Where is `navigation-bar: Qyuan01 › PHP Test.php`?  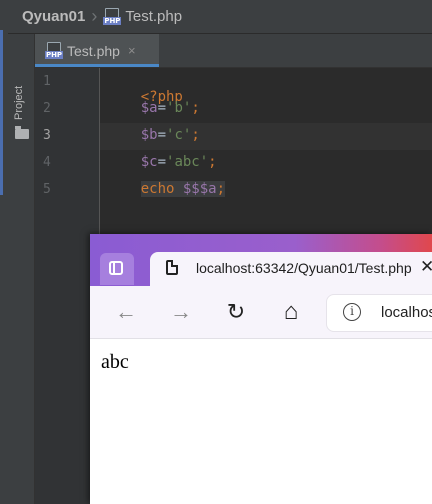 navigation-bar: Qyuan01 › PHP Test.php is located at coordinates (220, 17).